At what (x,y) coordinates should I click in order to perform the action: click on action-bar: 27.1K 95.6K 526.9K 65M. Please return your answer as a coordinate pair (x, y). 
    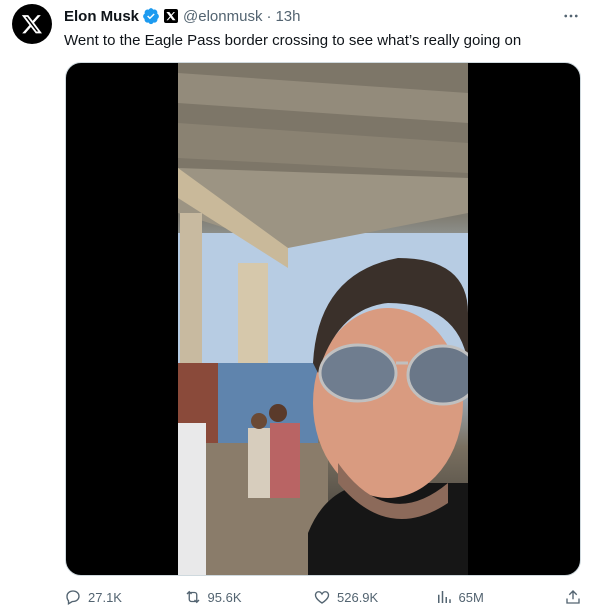
    Looking at the image, I should click on (323, 597).